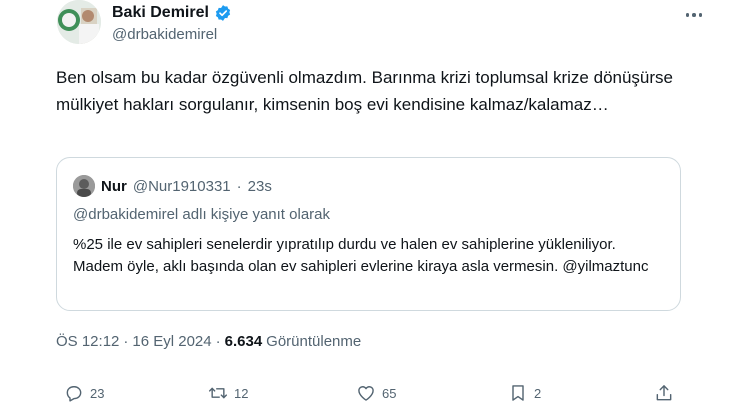 This screenshot has width=730, height=420. I want to click on author-display-name: Baki Demirel, so click(160, 13).